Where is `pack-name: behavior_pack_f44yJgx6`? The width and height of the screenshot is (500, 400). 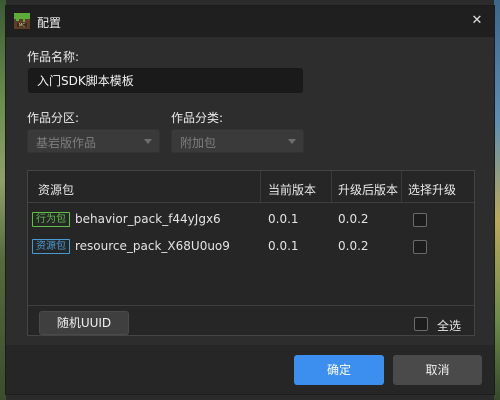 pack-name: behavior_pack_f44yJgx6 is located at coordinates (148, 219).